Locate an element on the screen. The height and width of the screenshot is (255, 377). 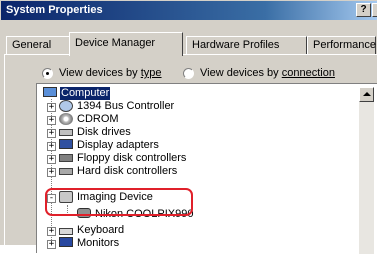
disk-icon is located at coordinates (66, 132).